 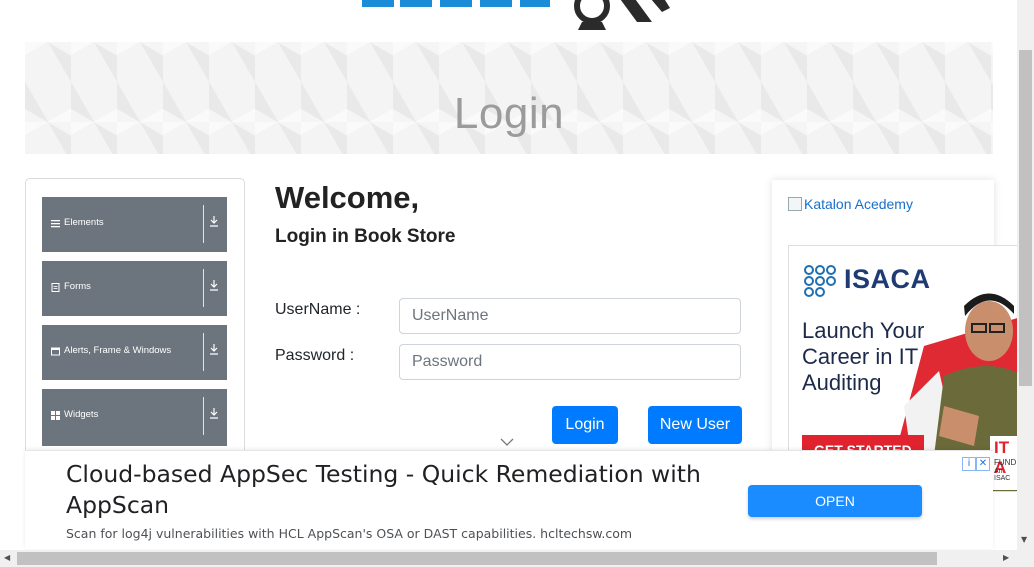 I want to click on vertical-scrollbar: ▼, so click(x=1025, y=275).